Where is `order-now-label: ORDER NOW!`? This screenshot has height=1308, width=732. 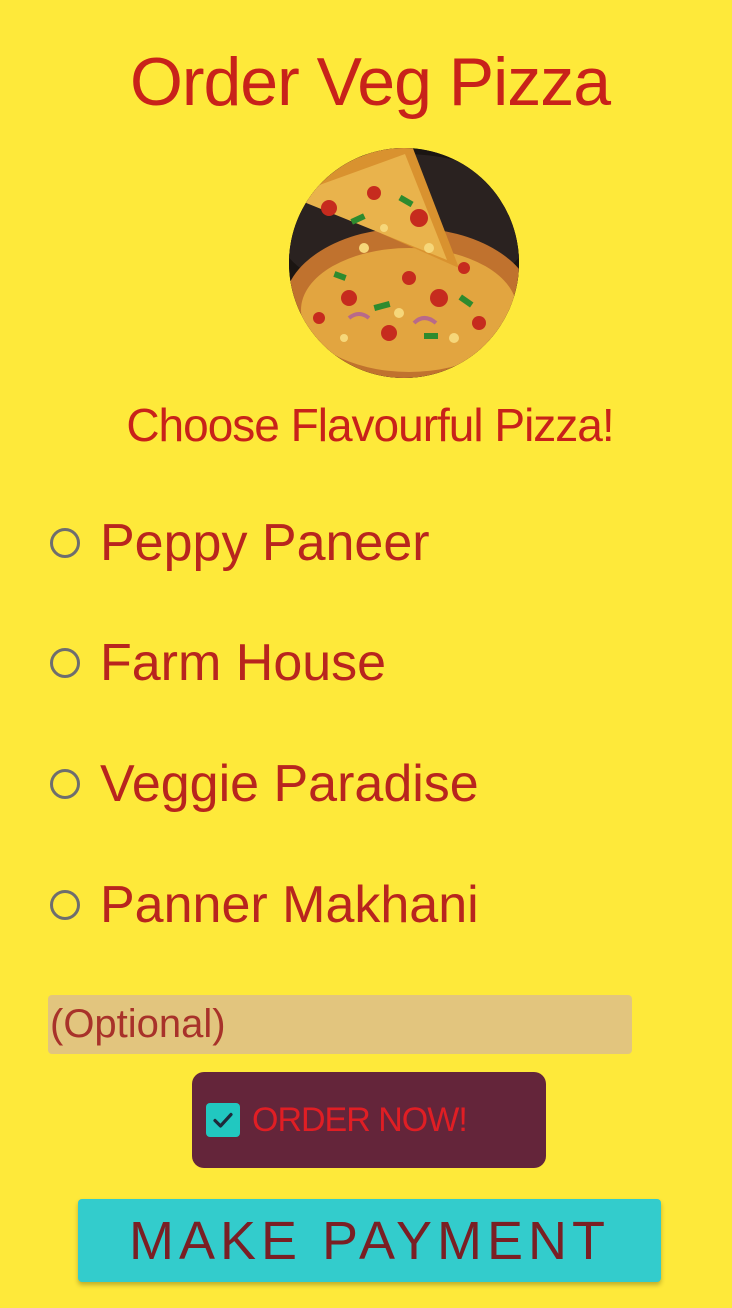
order-now-label: ORDER NOW! is located at coordinates (360, 1119).